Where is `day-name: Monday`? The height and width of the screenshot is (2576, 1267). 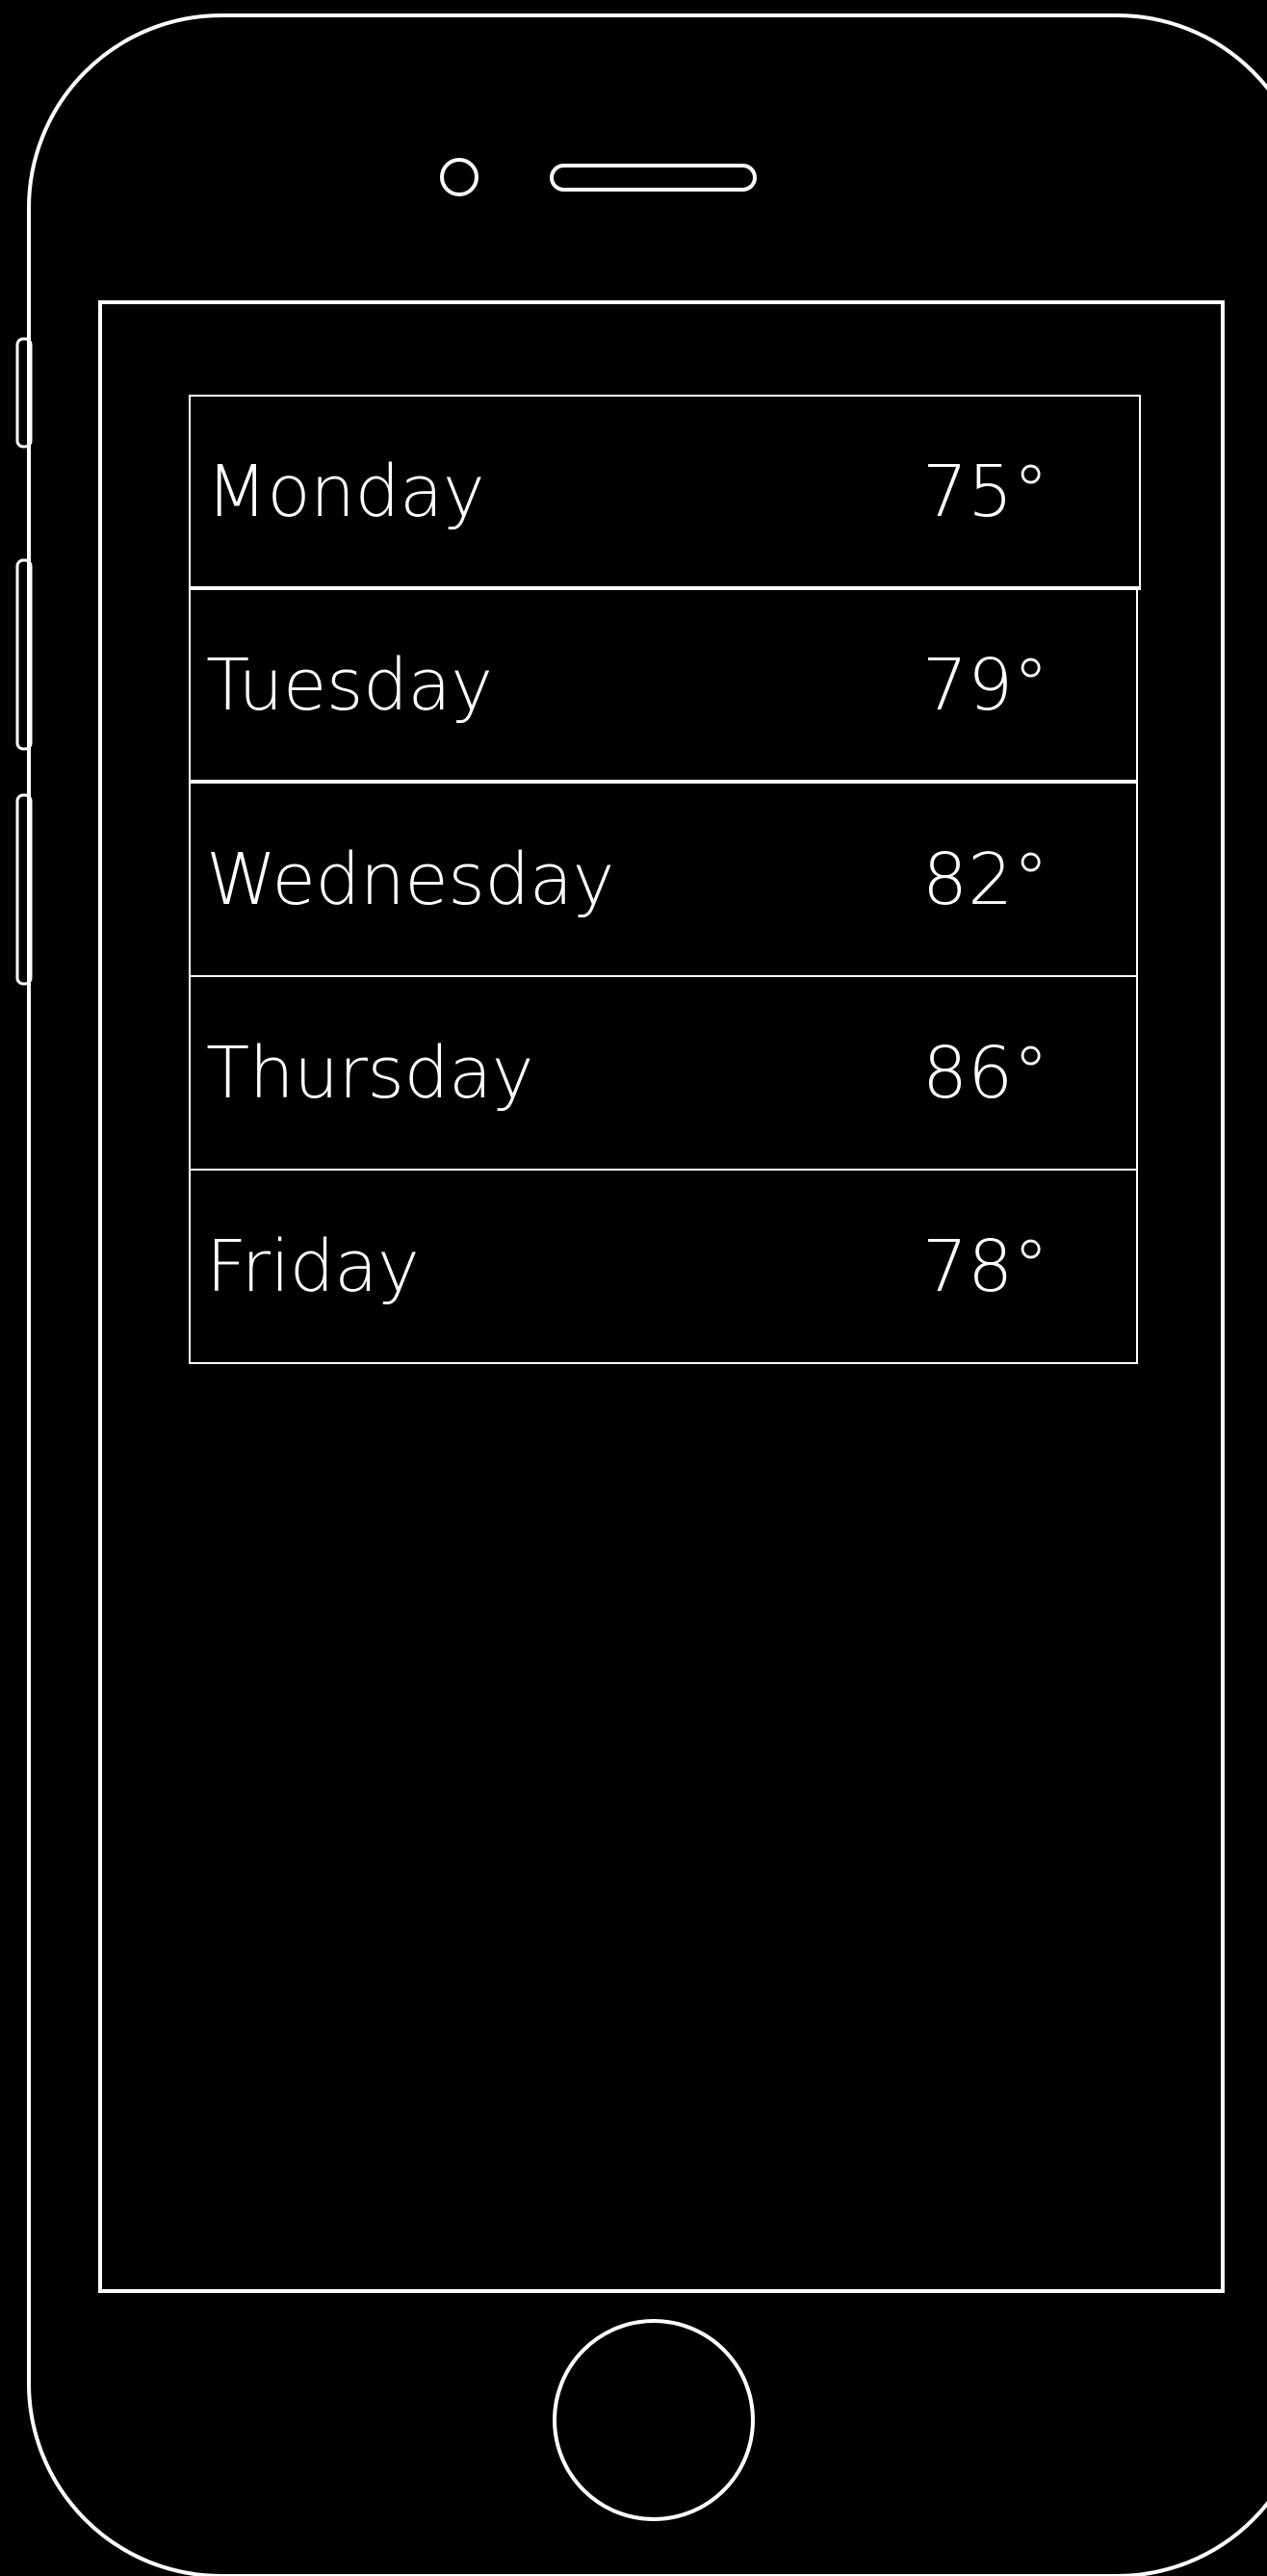 day-name: Monday is located at coordinates (345, 492).